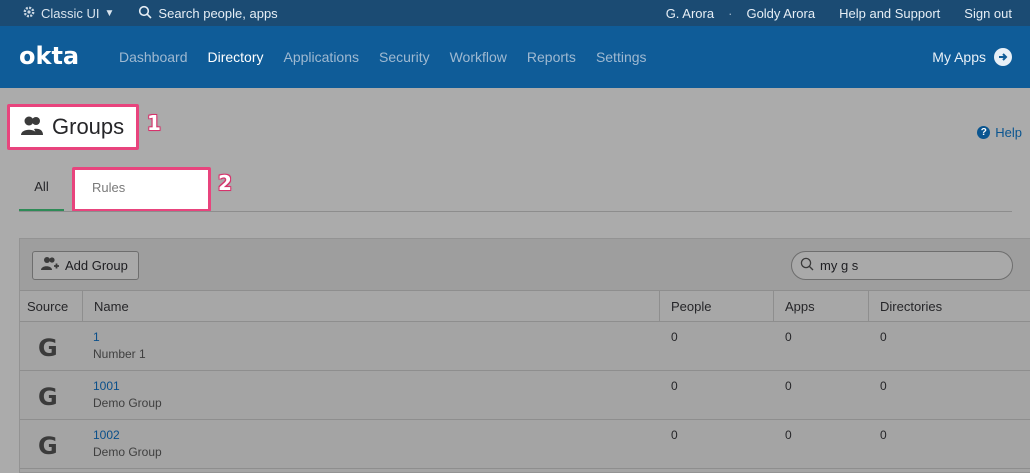  What do you see at coordinates (109, 187) in the screenshot?
I see `tab-rules-label: Rules` at bounding box center [109, 187].